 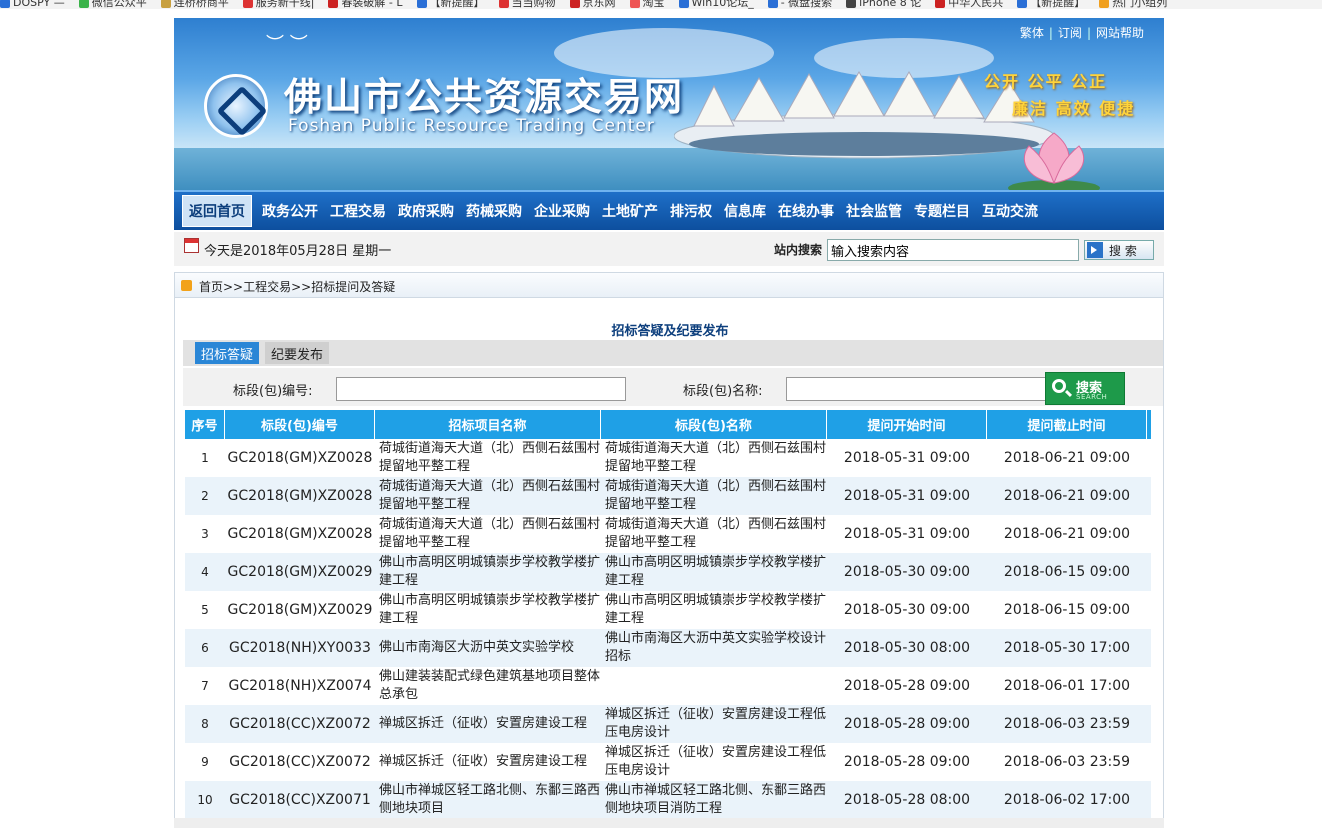 I want to click on row-end-time: 2018-06-21 09:00, so click(x=1067, y=496).